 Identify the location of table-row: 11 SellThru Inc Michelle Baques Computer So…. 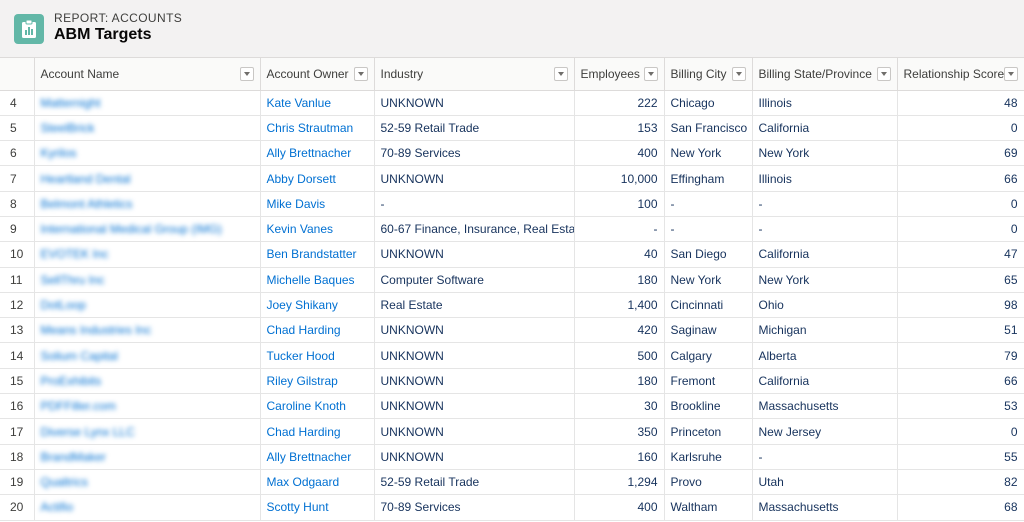
(512, 280).